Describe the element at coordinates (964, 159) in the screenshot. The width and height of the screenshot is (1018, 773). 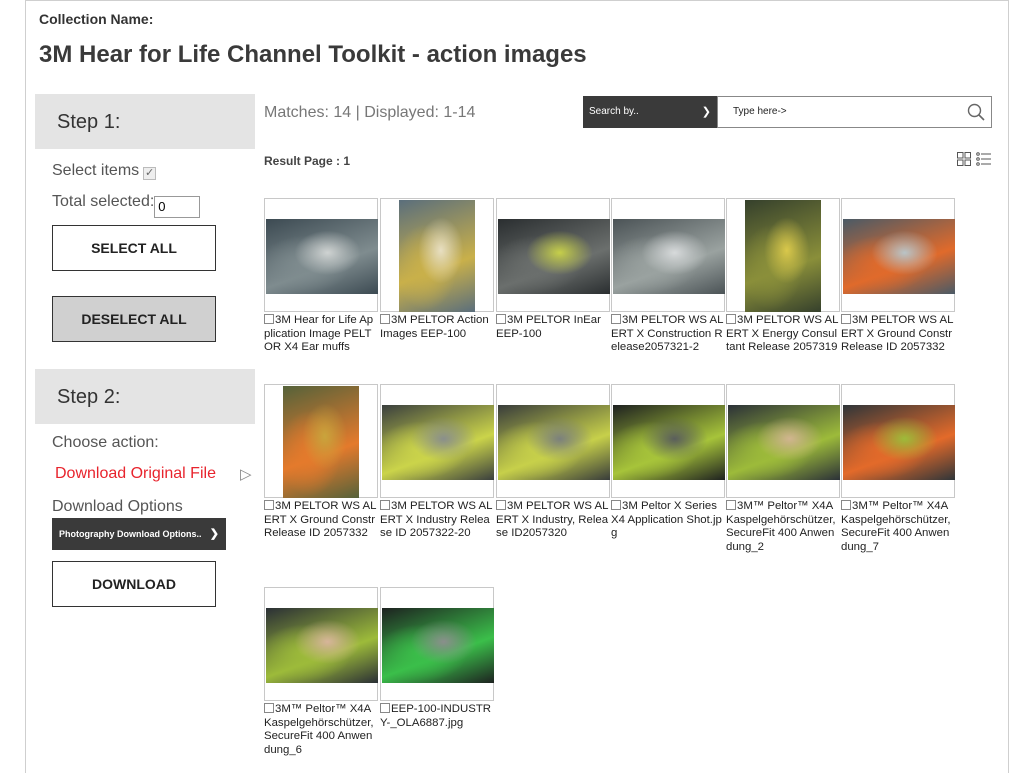
I see `grid-view-icon` at that location.